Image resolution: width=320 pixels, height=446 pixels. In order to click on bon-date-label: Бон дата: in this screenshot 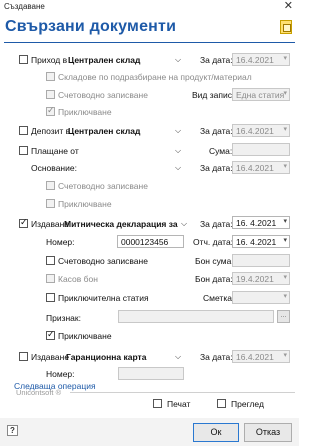, I will do `click(214, 279)`.